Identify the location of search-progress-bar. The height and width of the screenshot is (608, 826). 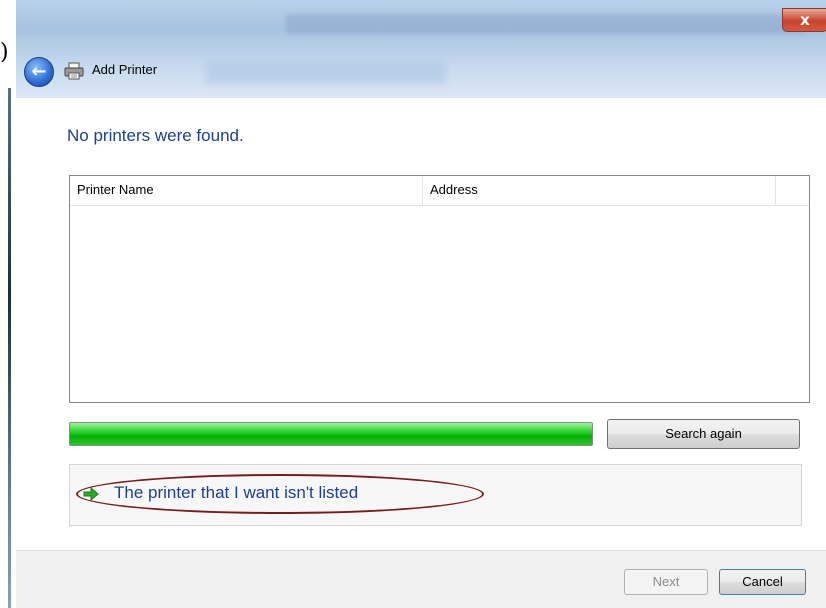
(331, 434).